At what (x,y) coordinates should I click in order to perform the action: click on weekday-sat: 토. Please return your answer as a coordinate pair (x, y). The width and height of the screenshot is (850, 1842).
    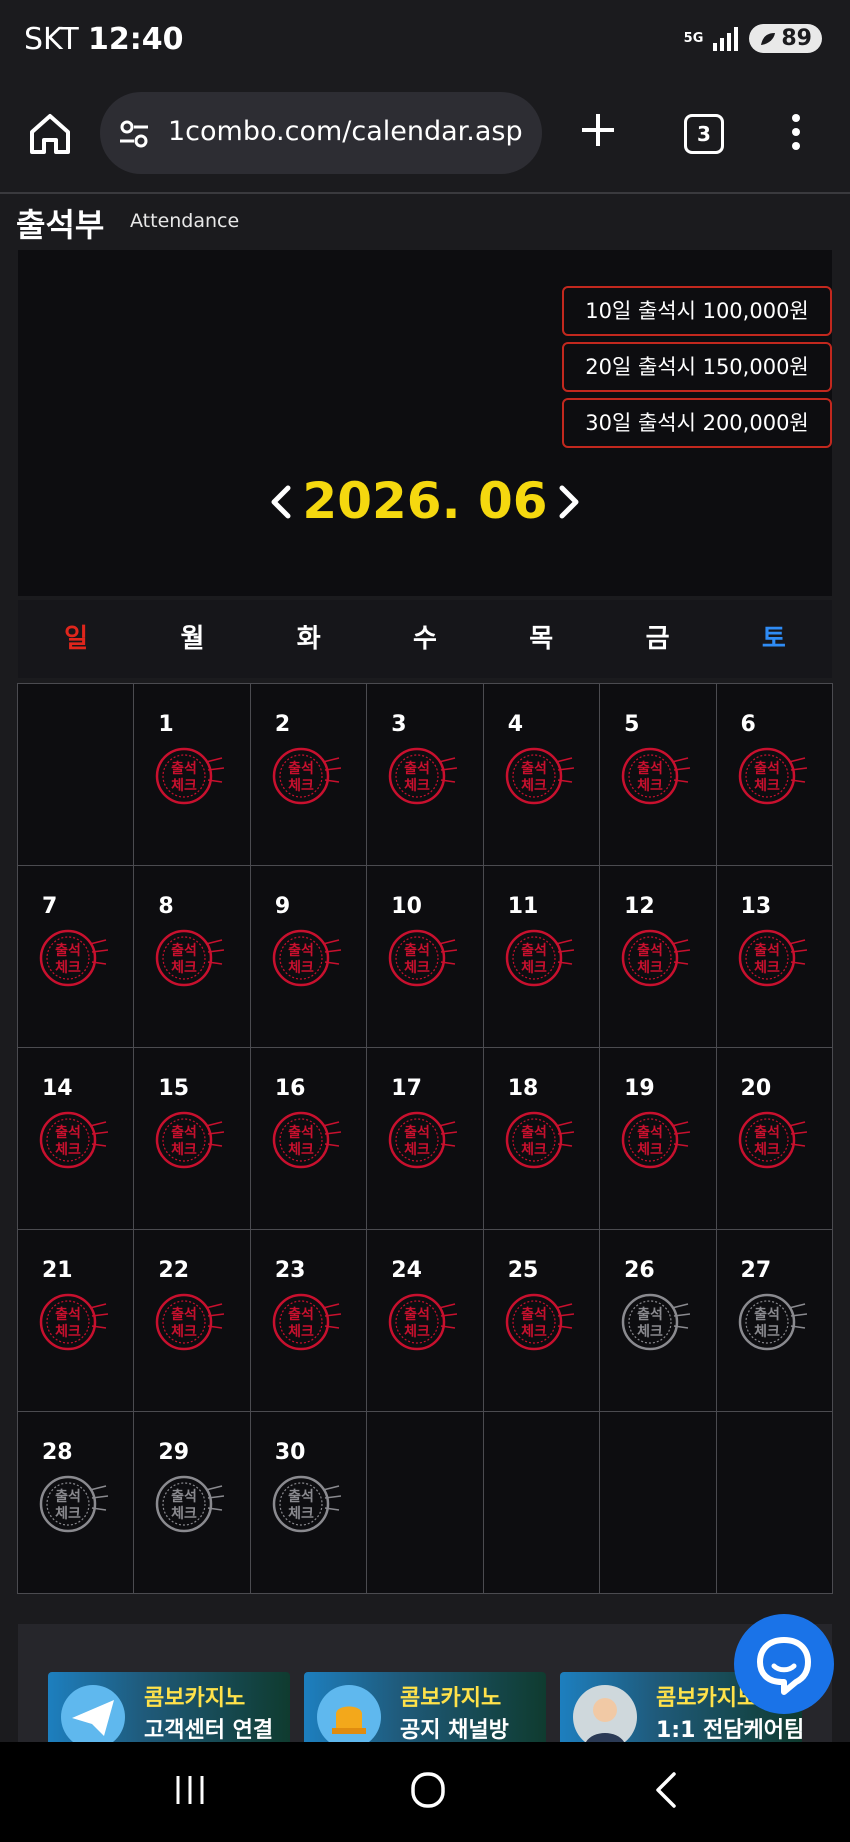
    Looking at the image, I should click on (773, 639).